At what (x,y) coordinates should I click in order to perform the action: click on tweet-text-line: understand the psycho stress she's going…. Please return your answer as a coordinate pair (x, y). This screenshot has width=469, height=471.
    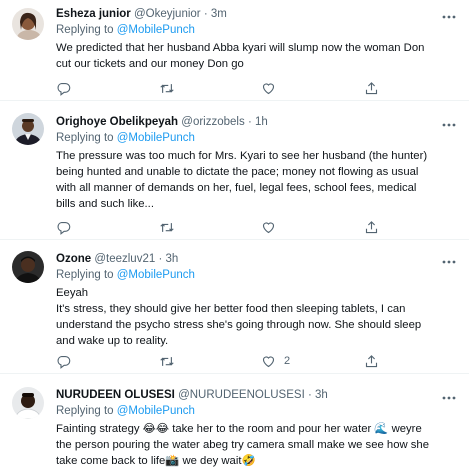
    Looking at the image, I should click on (239, 325).